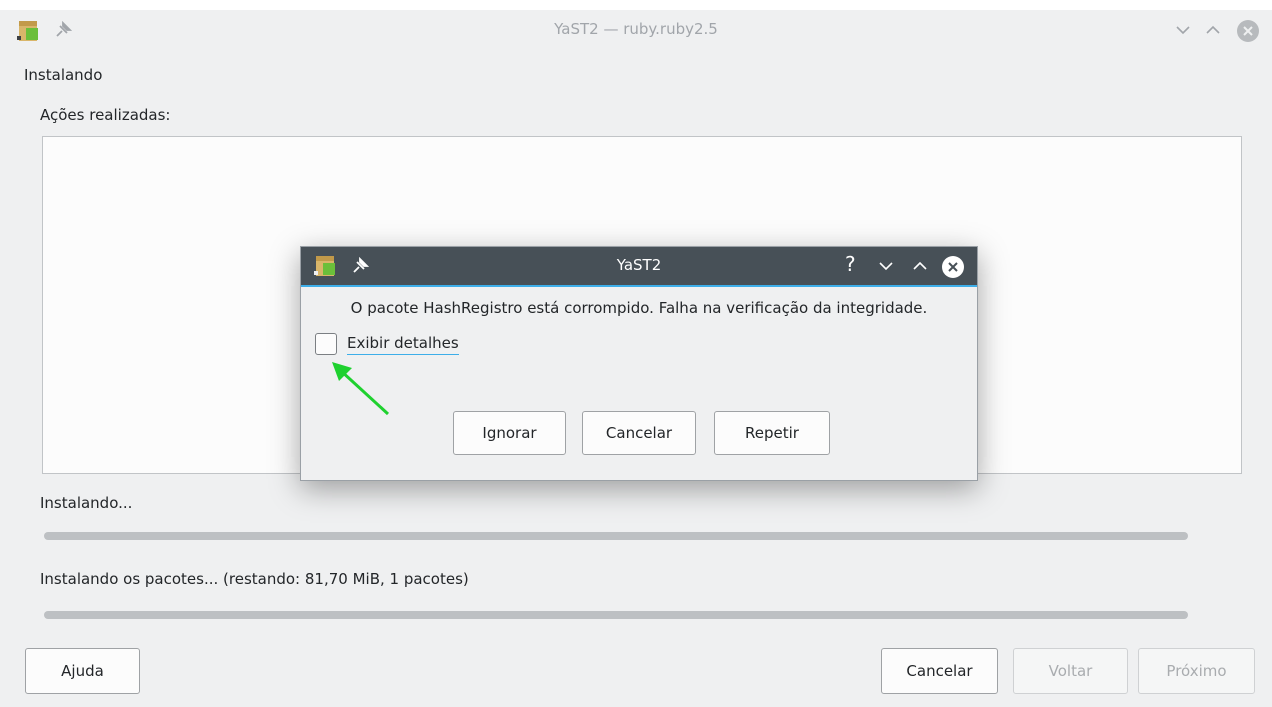 This screenshot has height=707, width=1272. I want to click on next-button: Próximo, so click(1196, 671).